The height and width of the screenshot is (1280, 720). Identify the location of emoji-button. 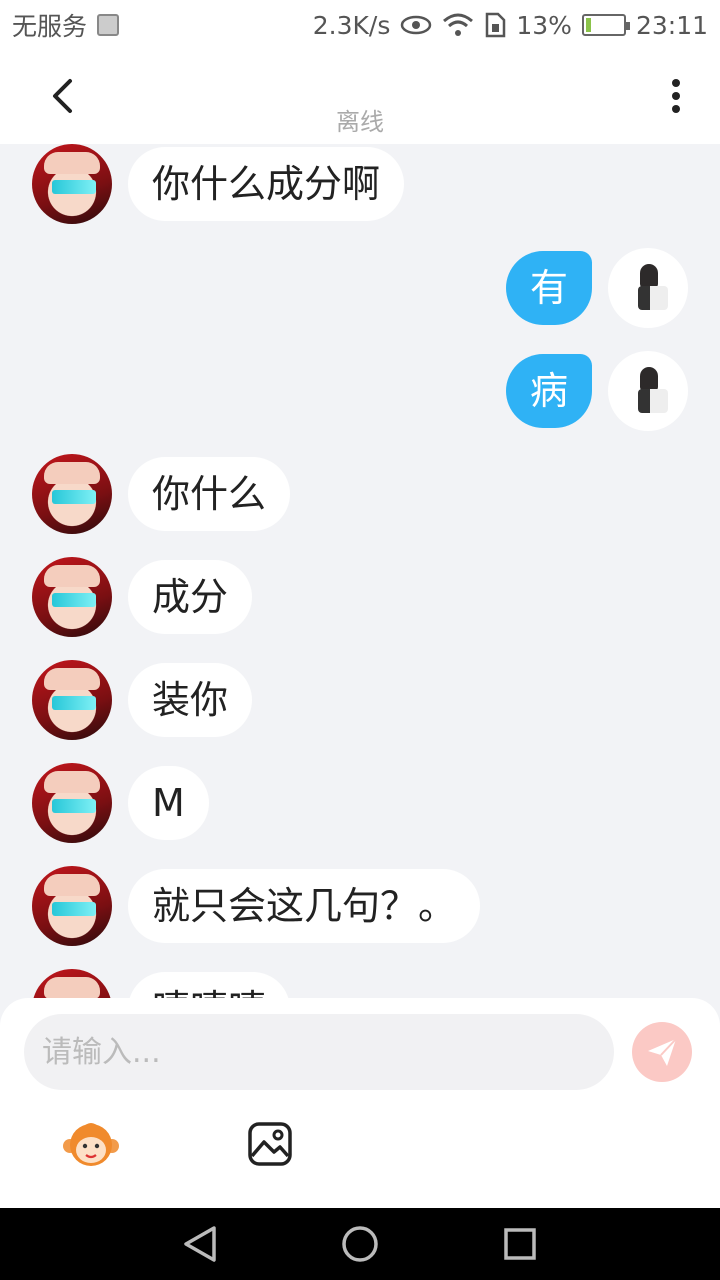
(91, 1144).